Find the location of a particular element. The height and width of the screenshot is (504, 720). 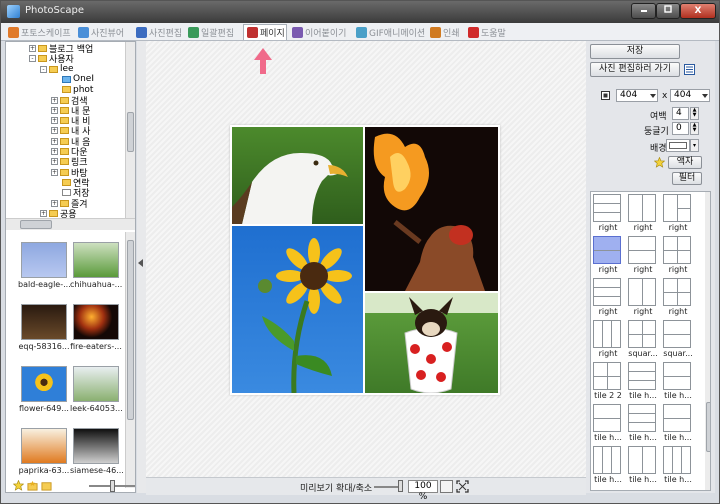

height-dropdown-icon is located at coordinates (705, 96).